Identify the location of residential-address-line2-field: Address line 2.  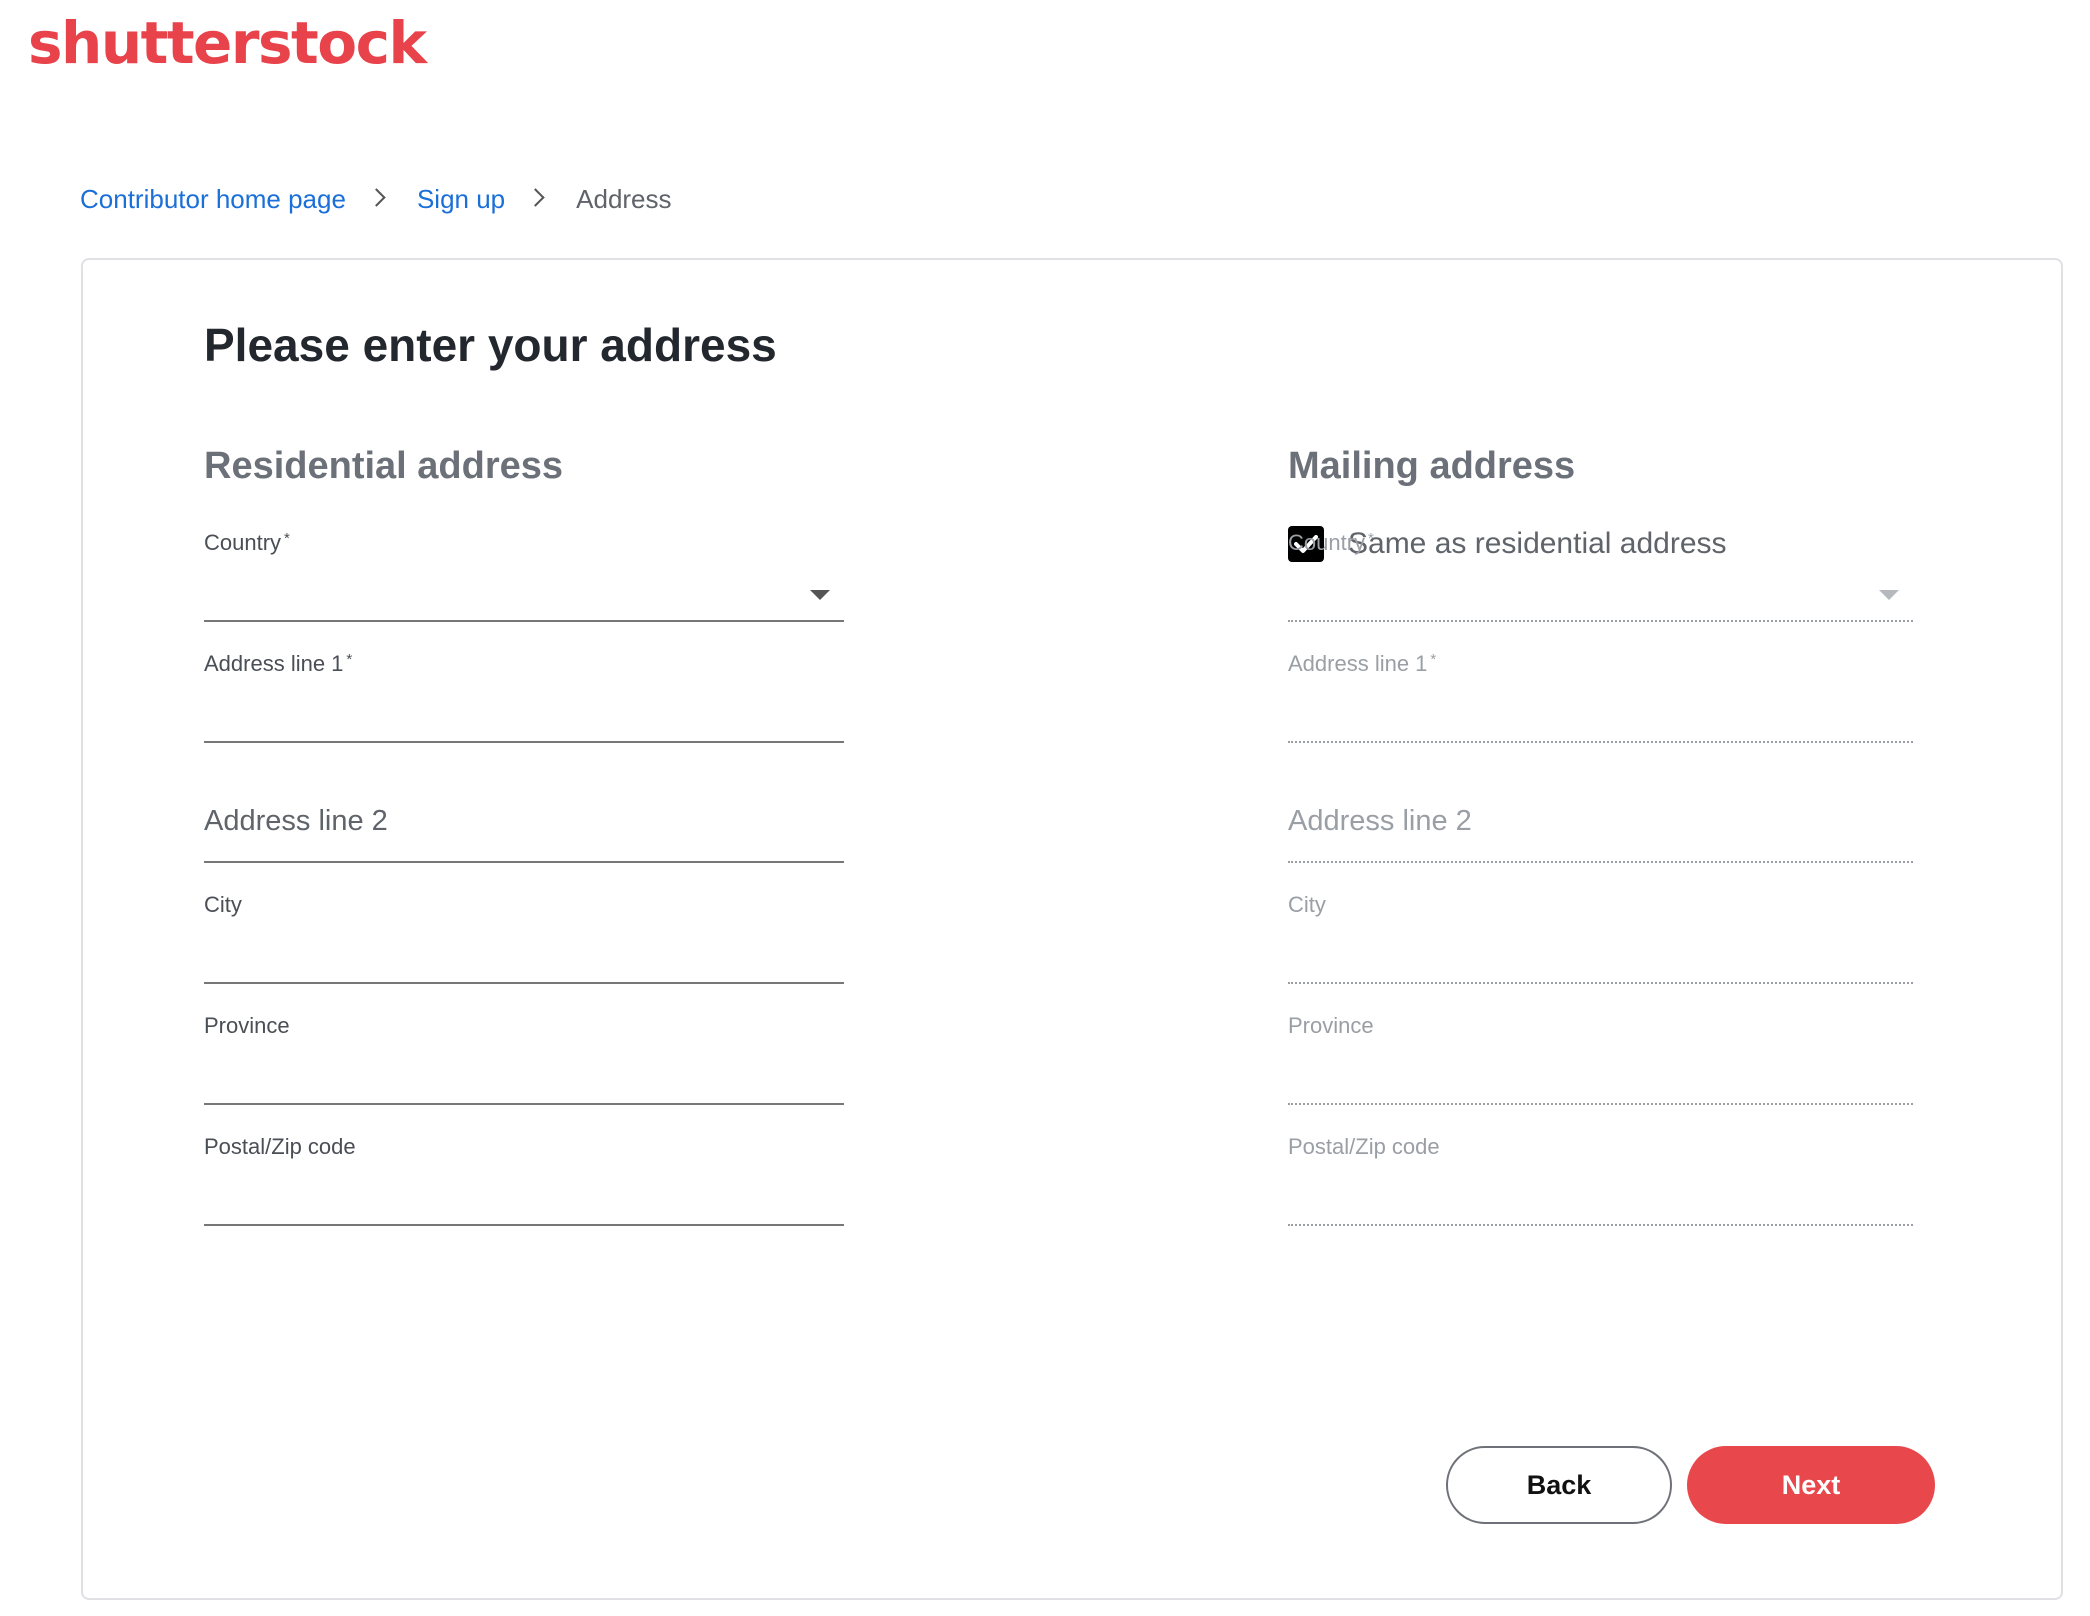
(524, 813).